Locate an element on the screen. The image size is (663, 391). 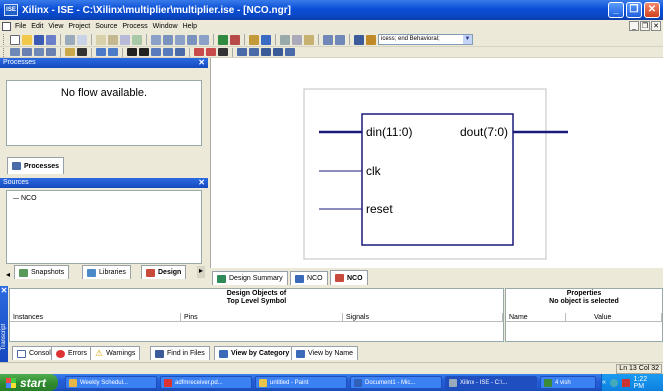
clock-icon is located at coordinates (223, 52).